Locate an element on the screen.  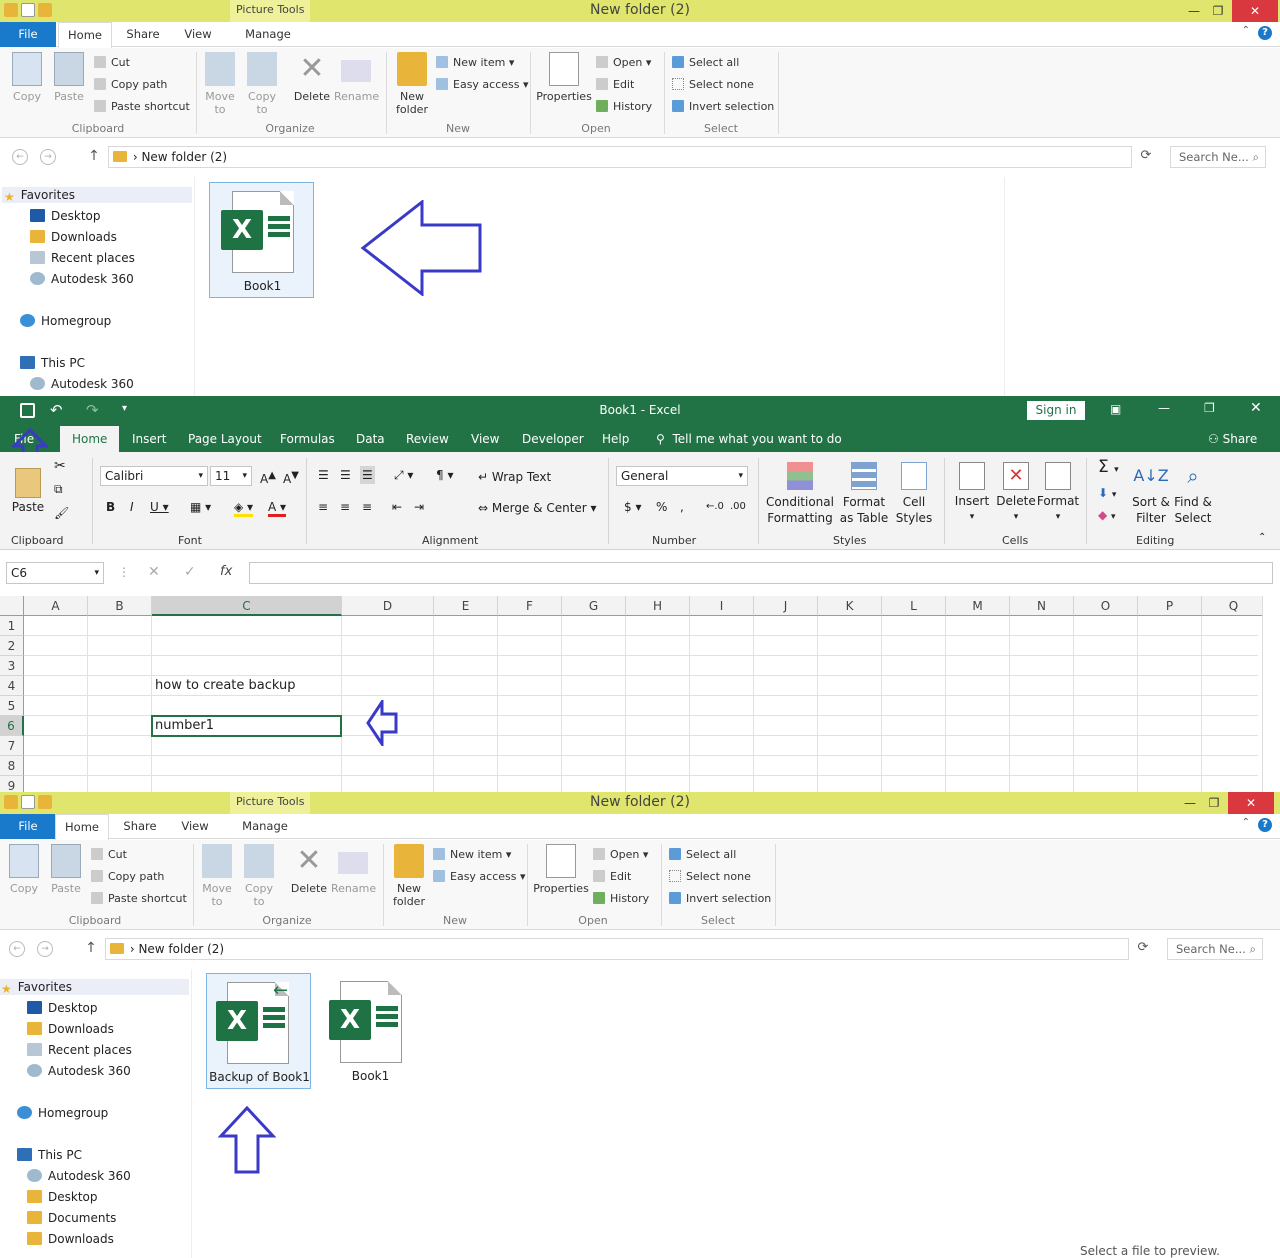
customize-qat-icon: ▾ is located at coordinates (124, 408).